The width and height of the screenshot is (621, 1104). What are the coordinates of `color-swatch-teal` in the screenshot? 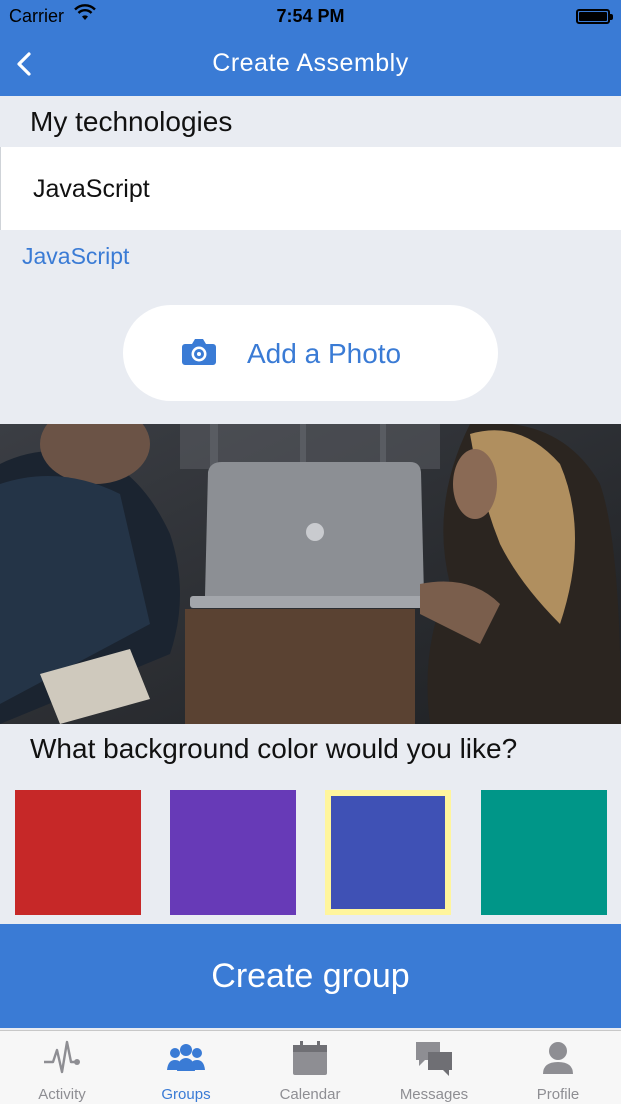 It's located at (544, 852).